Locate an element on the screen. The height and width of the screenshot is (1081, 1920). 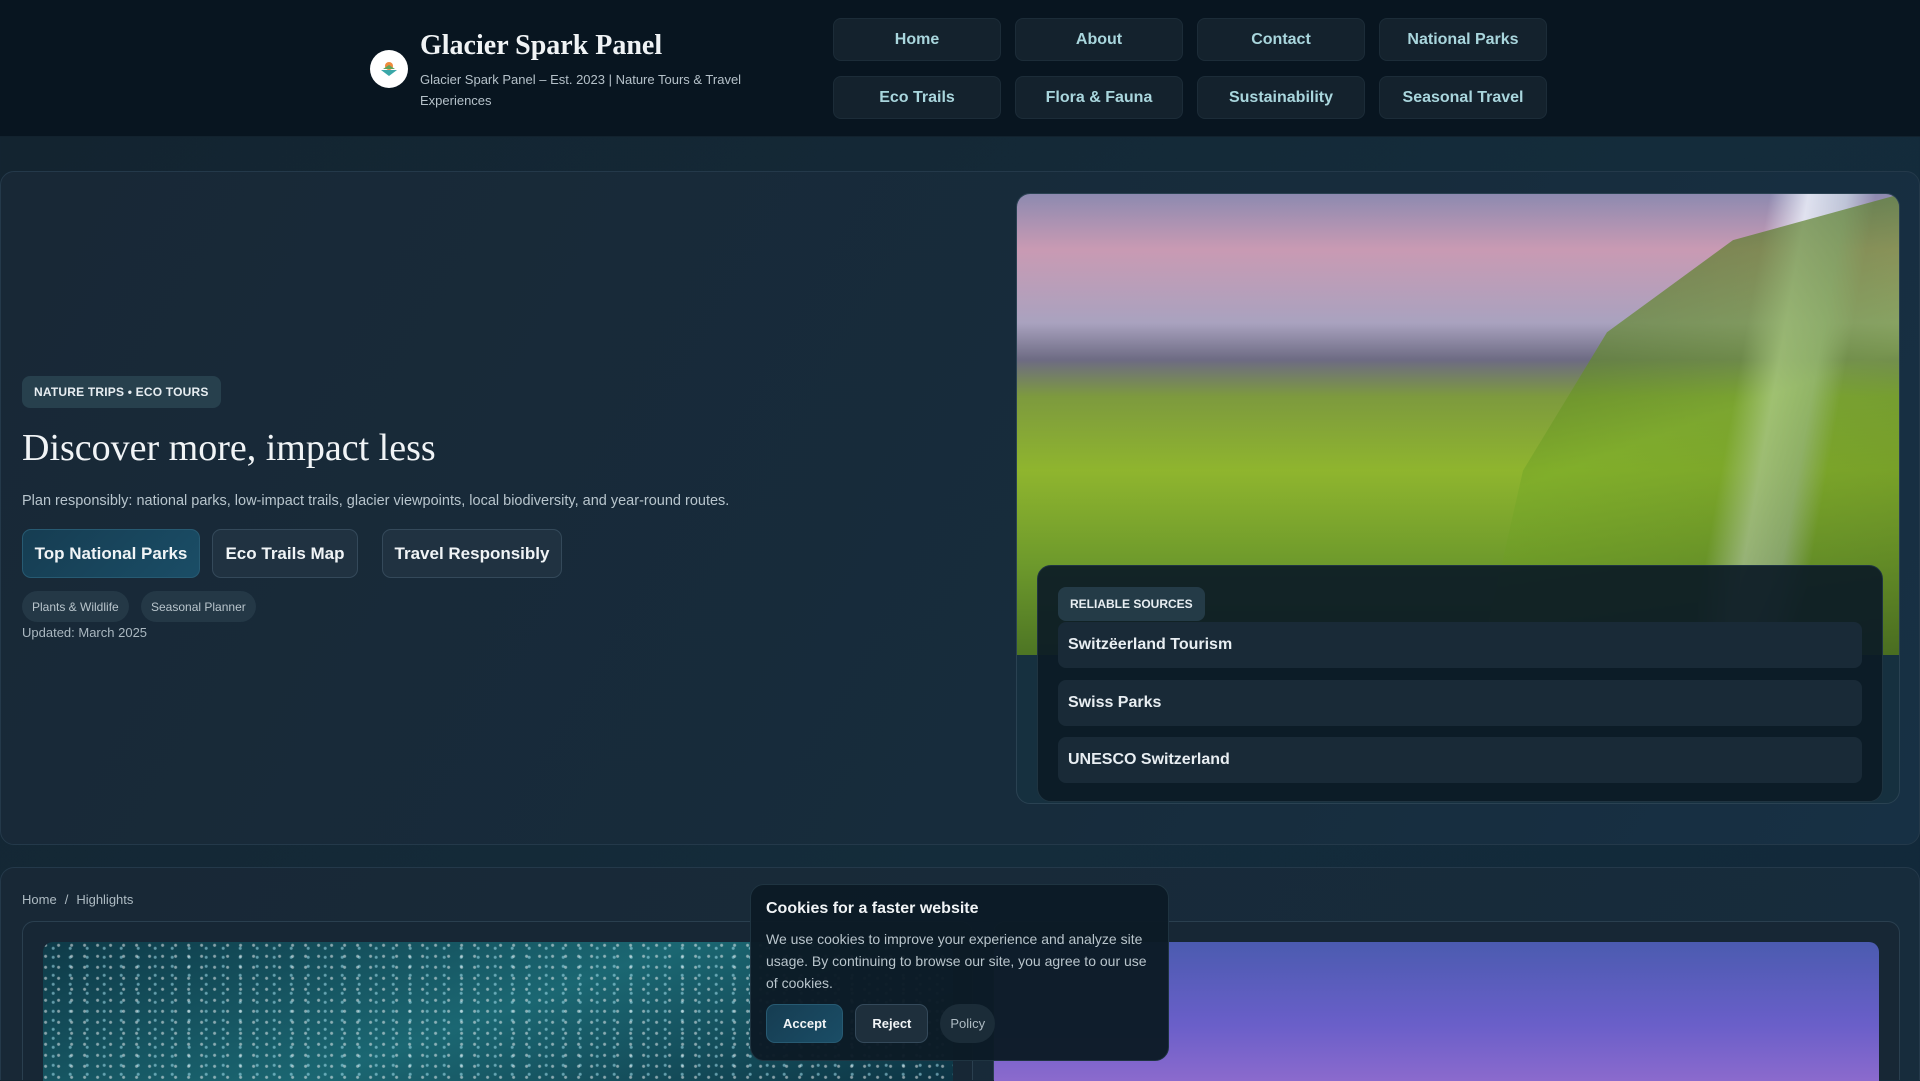
source-link: Switzëerland Tourism is located at coordinates (1460, 645).